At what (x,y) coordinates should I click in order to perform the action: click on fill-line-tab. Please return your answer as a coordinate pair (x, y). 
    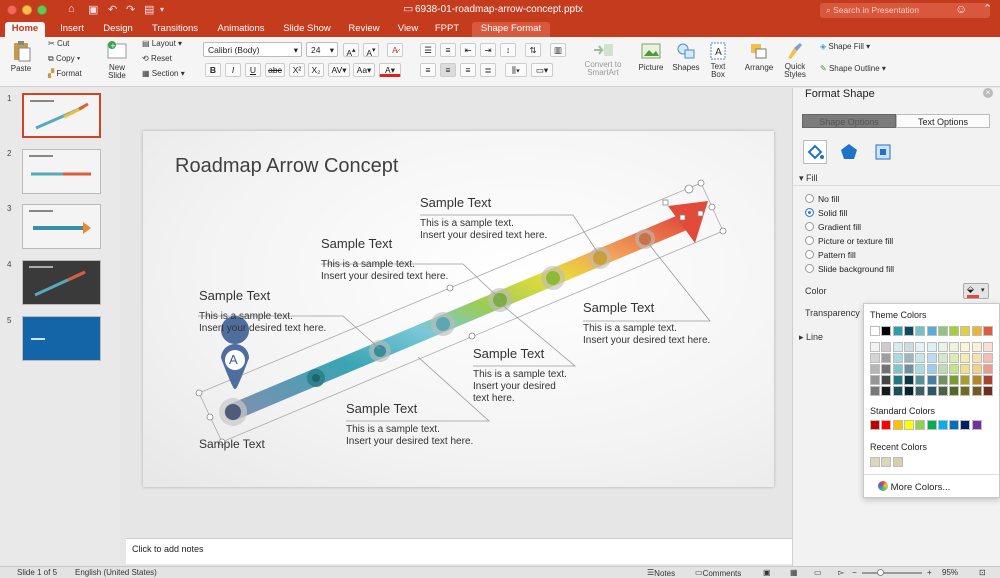
    Looking at the image, I should click on (815, 152).